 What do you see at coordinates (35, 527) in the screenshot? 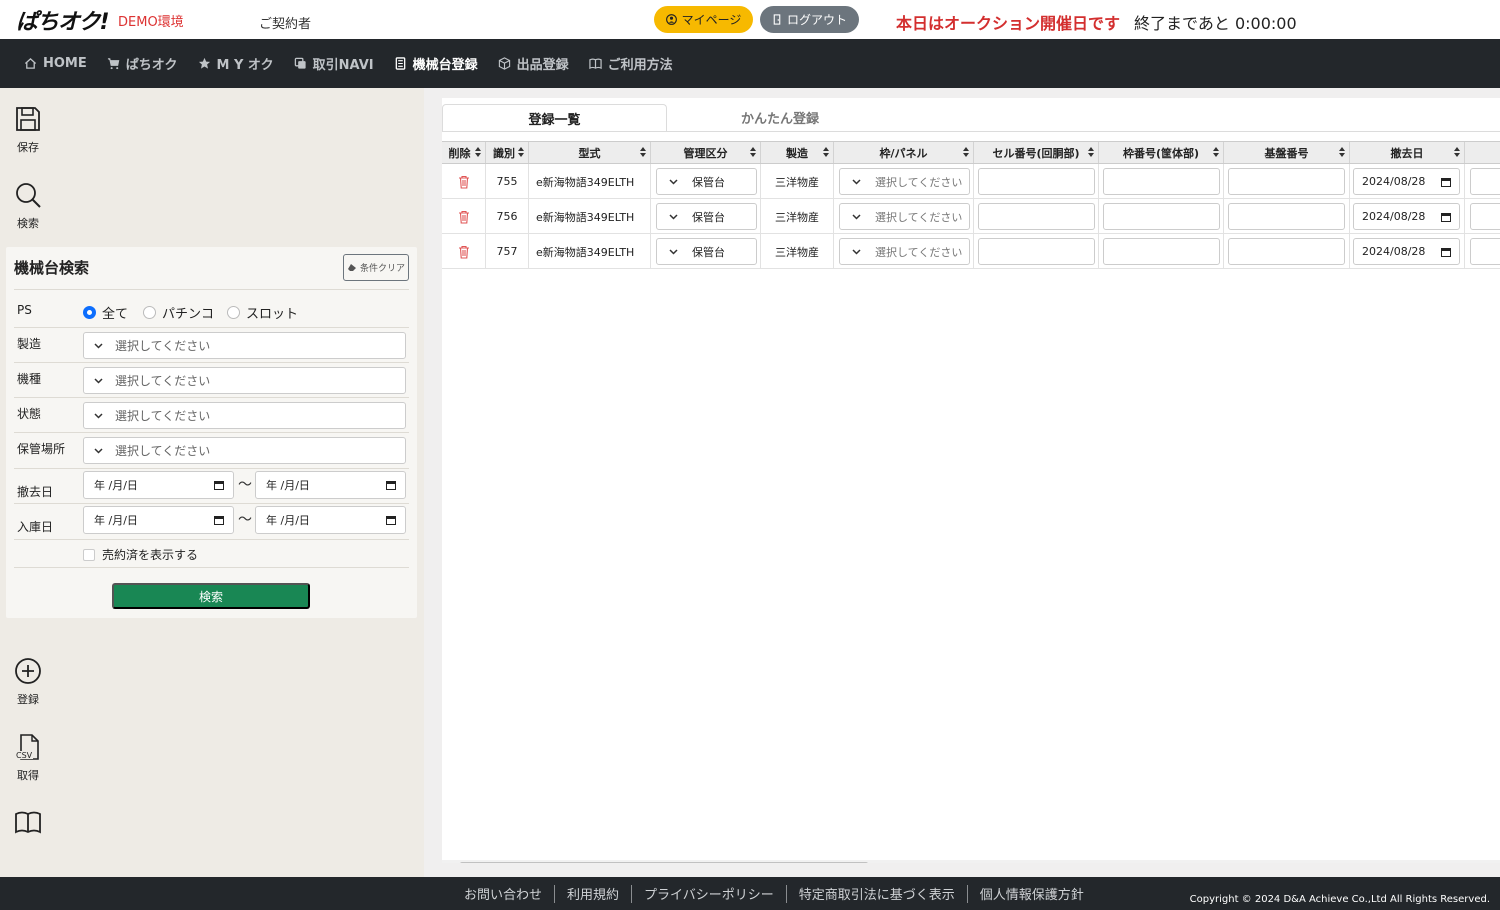
I see `stock-date-label: 入庫日` at bounding box center [35, 527].